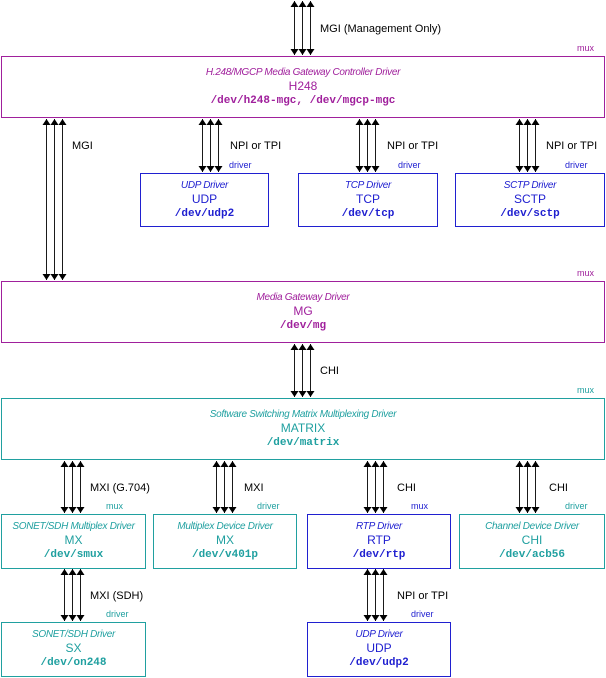  What do you see at coordinates (302, 370) in the screenshot?
I see `arrow-group-mg-matrix` at bounding box center [302, 370].